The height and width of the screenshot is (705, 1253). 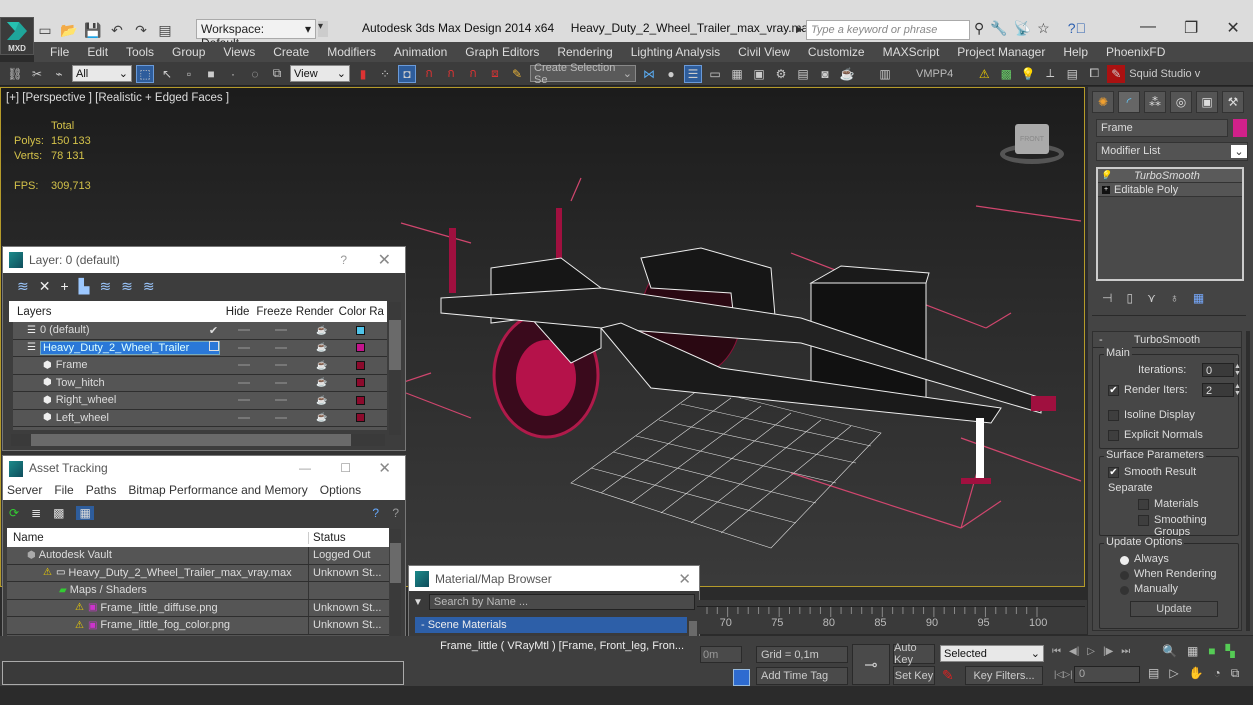 I want to click on col-freeze: Freeze, so click(x=274, y=312).